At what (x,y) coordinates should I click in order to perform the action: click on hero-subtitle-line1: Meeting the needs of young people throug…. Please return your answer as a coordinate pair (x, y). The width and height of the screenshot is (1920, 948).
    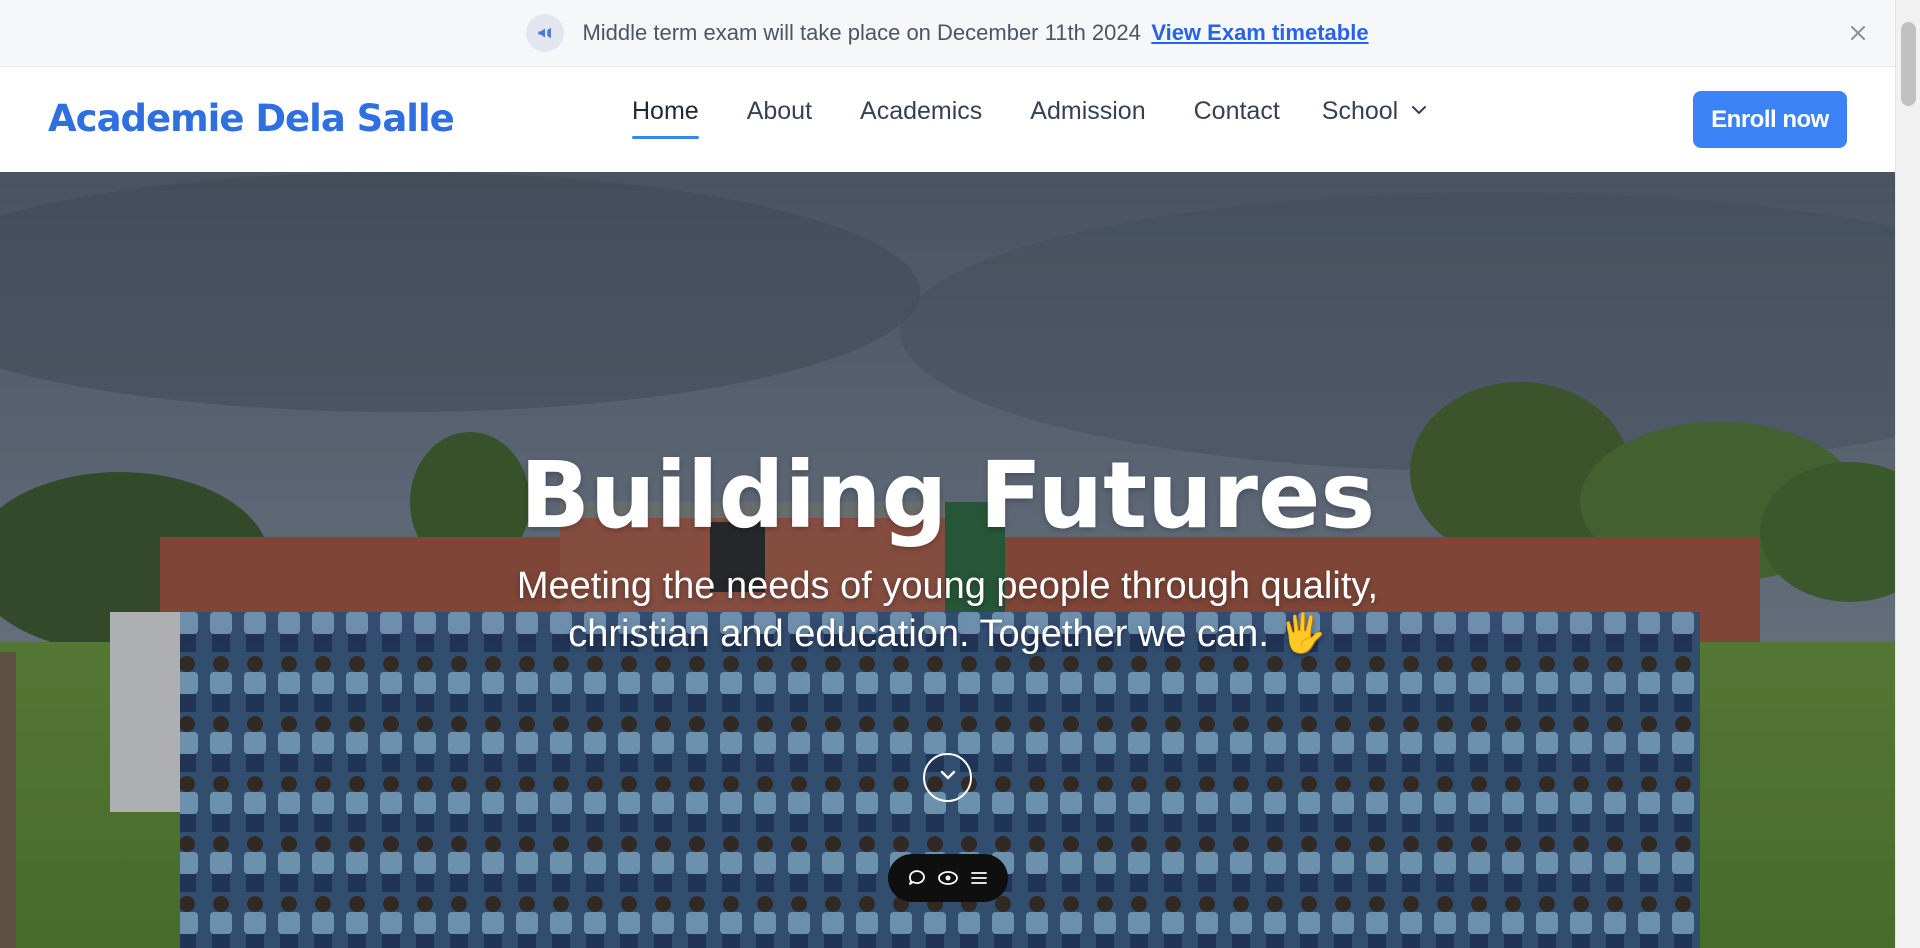
    Looking at the image, I should click on (947, 586).